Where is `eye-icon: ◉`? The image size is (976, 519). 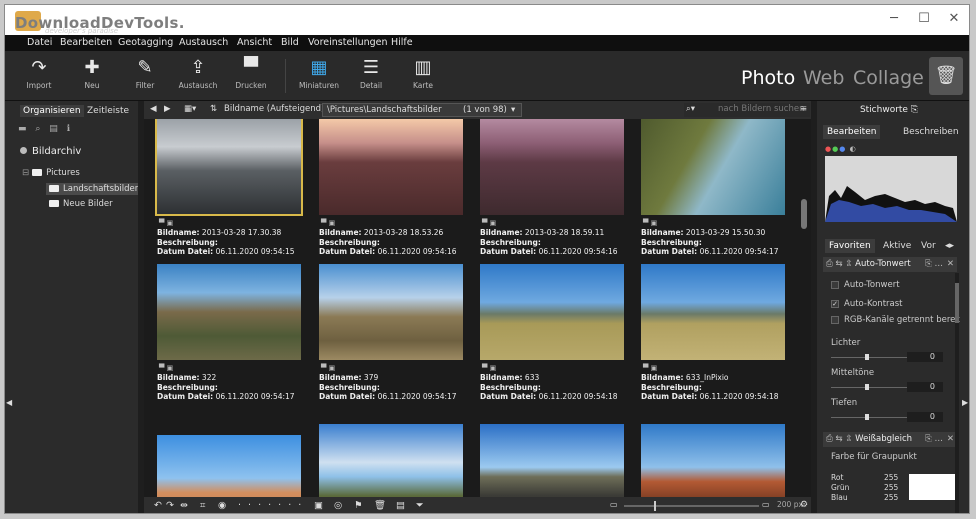 eye-icon: ◉ is located at coordinates (222, 505).